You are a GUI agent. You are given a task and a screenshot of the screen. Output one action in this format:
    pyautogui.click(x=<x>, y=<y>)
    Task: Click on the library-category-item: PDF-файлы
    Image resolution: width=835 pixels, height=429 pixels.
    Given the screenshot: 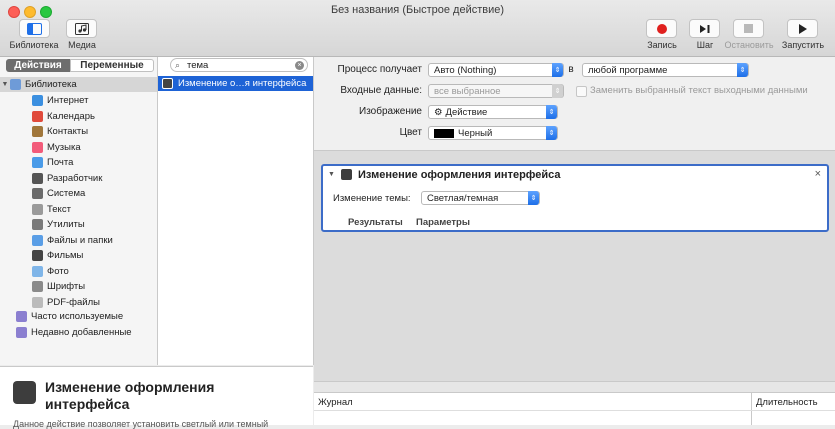 What is the action you would take?
    pyautogui.click(x=78, y=302)
    